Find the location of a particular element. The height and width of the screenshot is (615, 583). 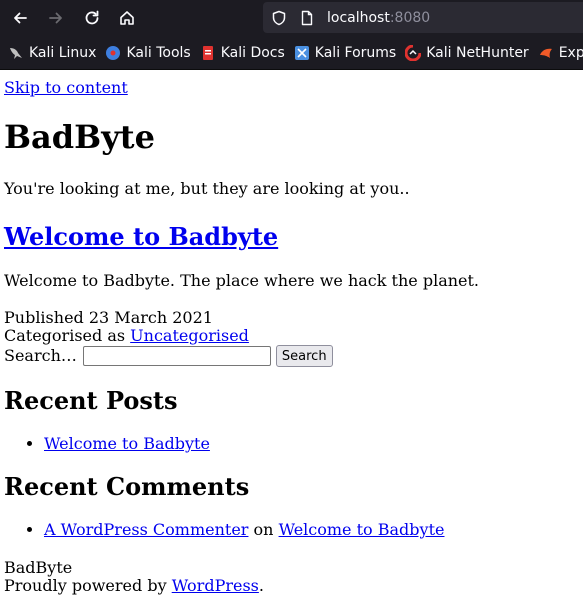

url-text: localhost:8080 is located at coordinates (378, 18).